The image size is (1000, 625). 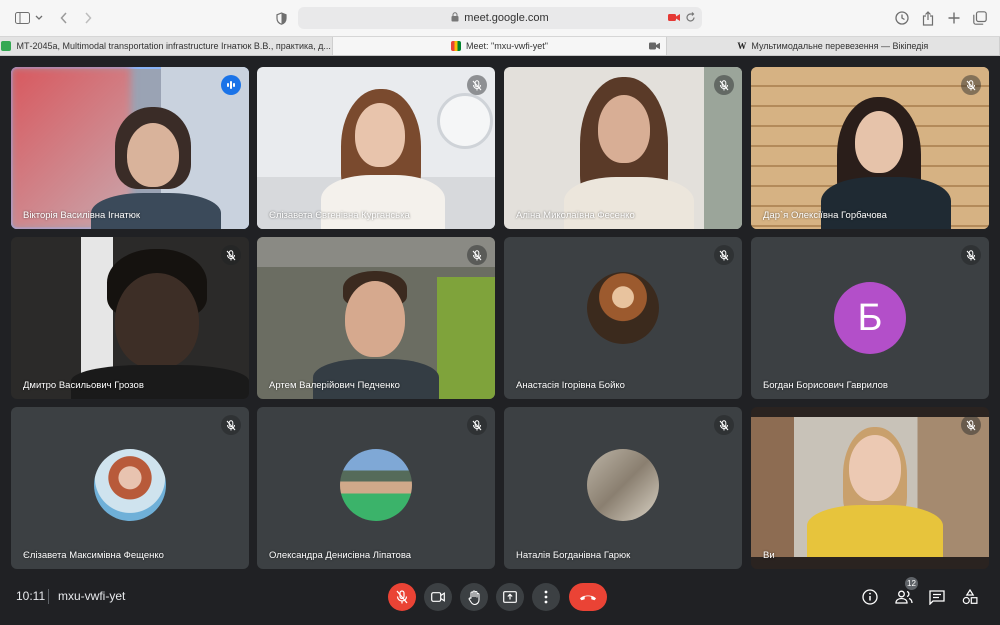 I want to click on activities-icon, so click(x=970, y=597).